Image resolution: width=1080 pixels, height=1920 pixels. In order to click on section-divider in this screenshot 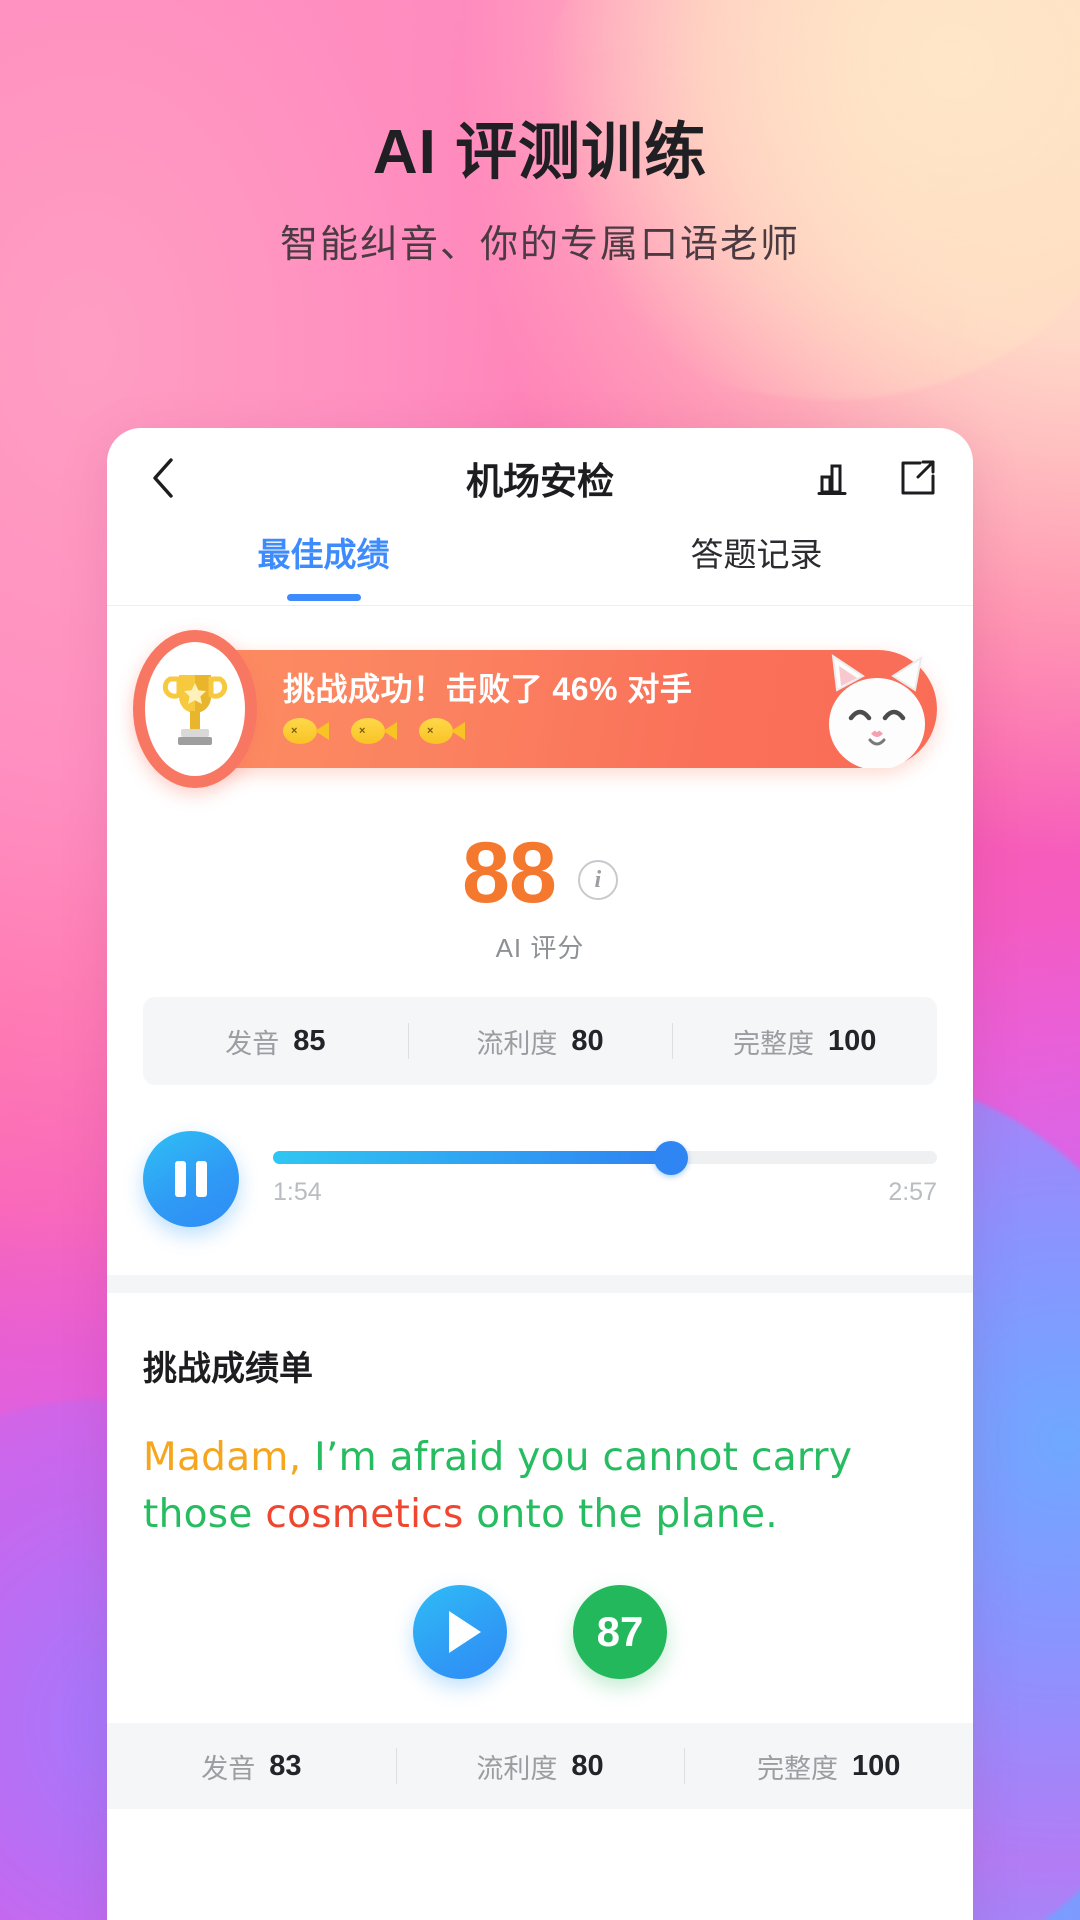, I will do `click(540, 1284)`.